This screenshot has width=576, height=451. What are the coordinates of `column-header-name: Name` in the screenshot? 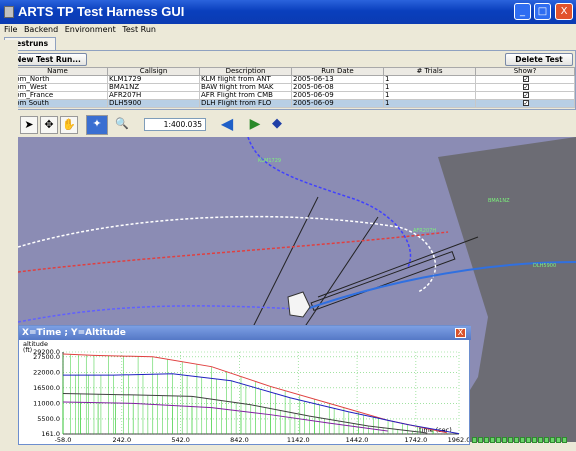 It's located at (57, 71).